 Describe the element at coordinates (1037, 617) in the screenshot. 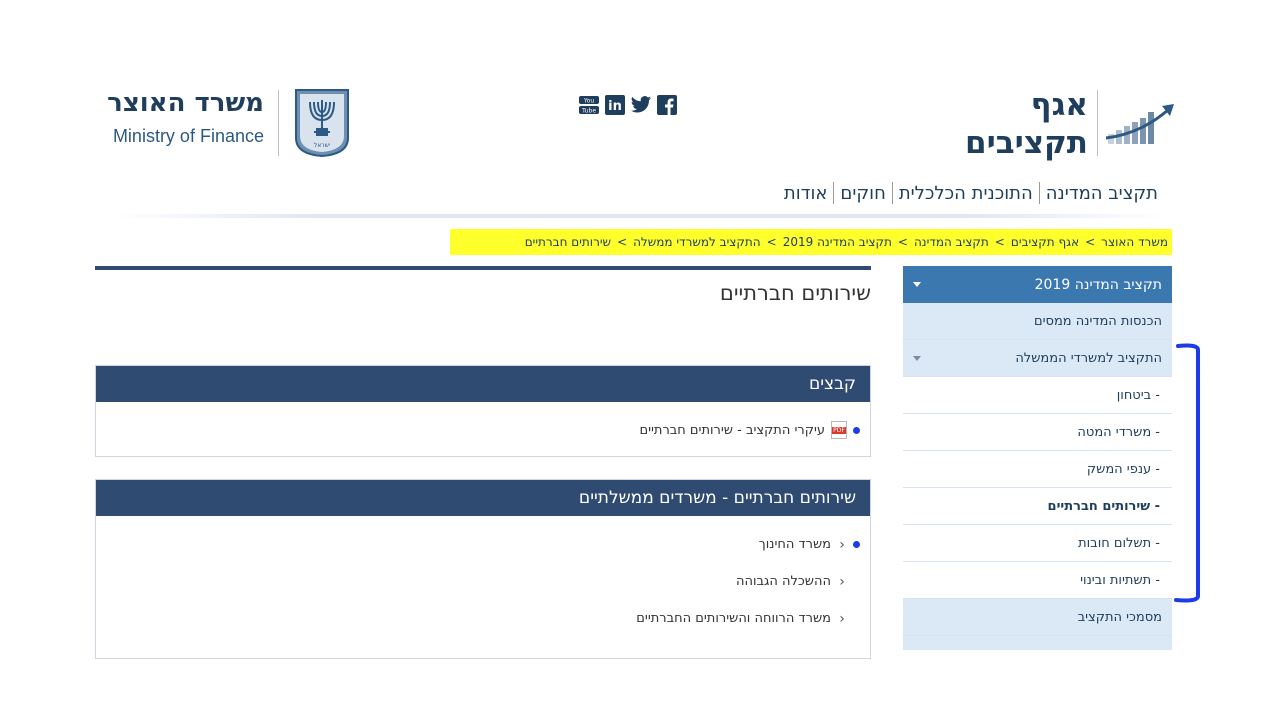

I see `sidebar-item-budget-documents: מסמכי התקציב` at that location.